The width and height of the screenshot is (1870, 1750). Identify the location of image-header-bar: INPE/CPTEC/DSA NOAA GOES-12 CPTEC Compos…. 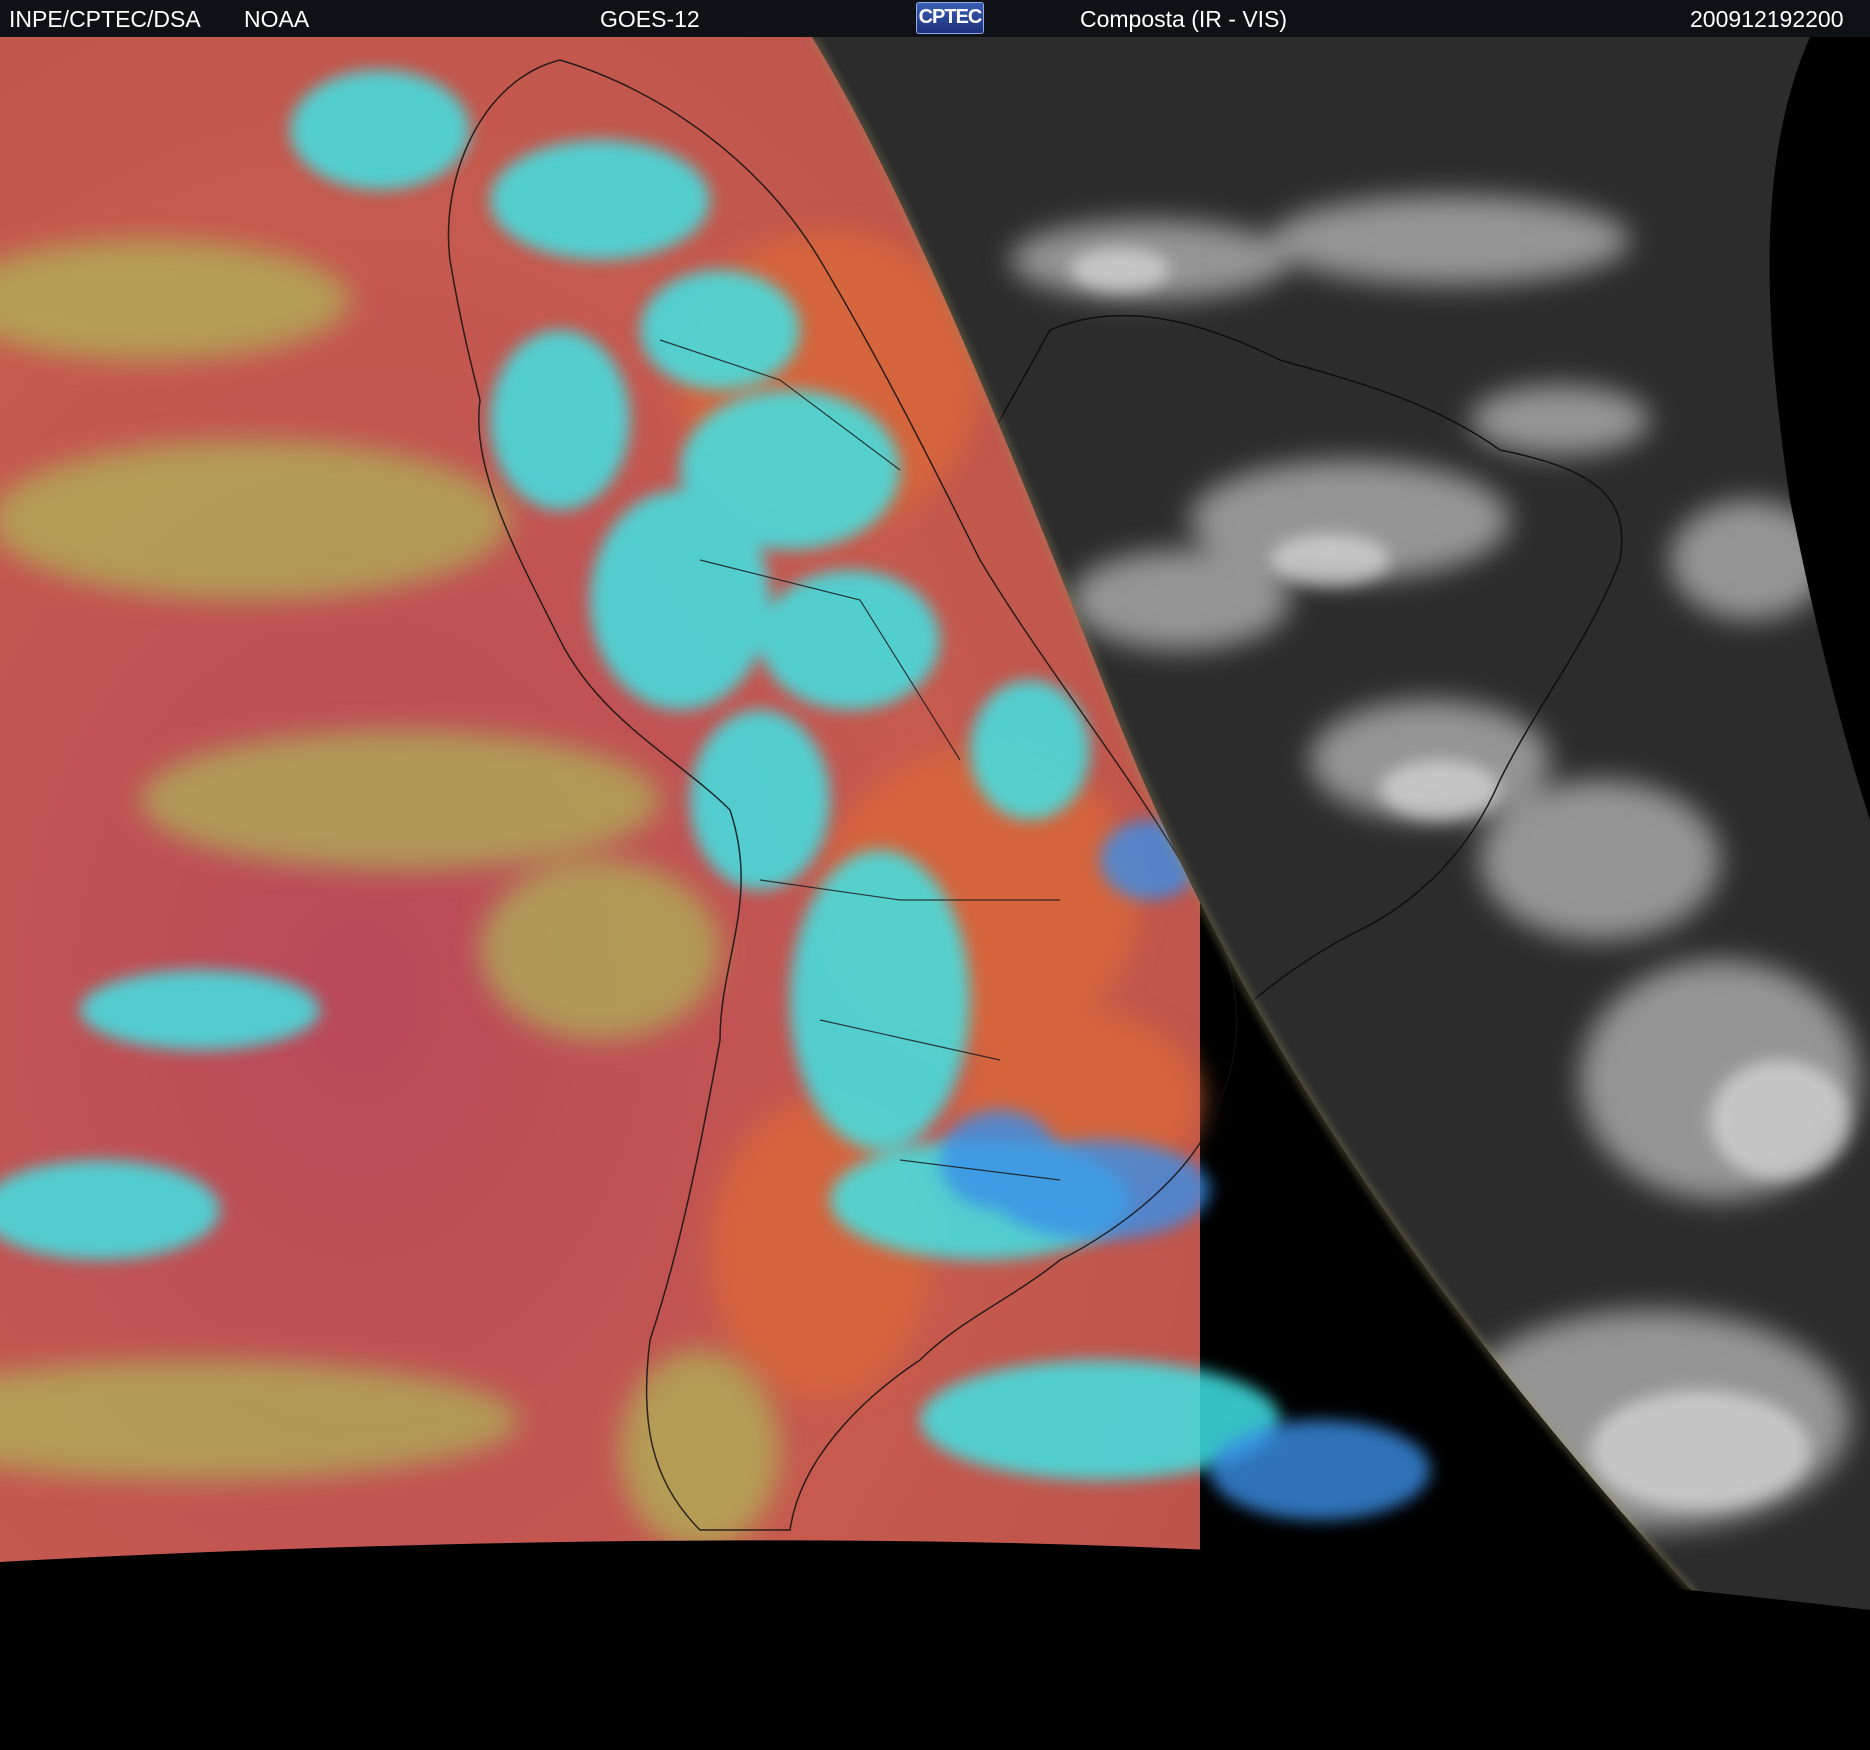
(935, 18).